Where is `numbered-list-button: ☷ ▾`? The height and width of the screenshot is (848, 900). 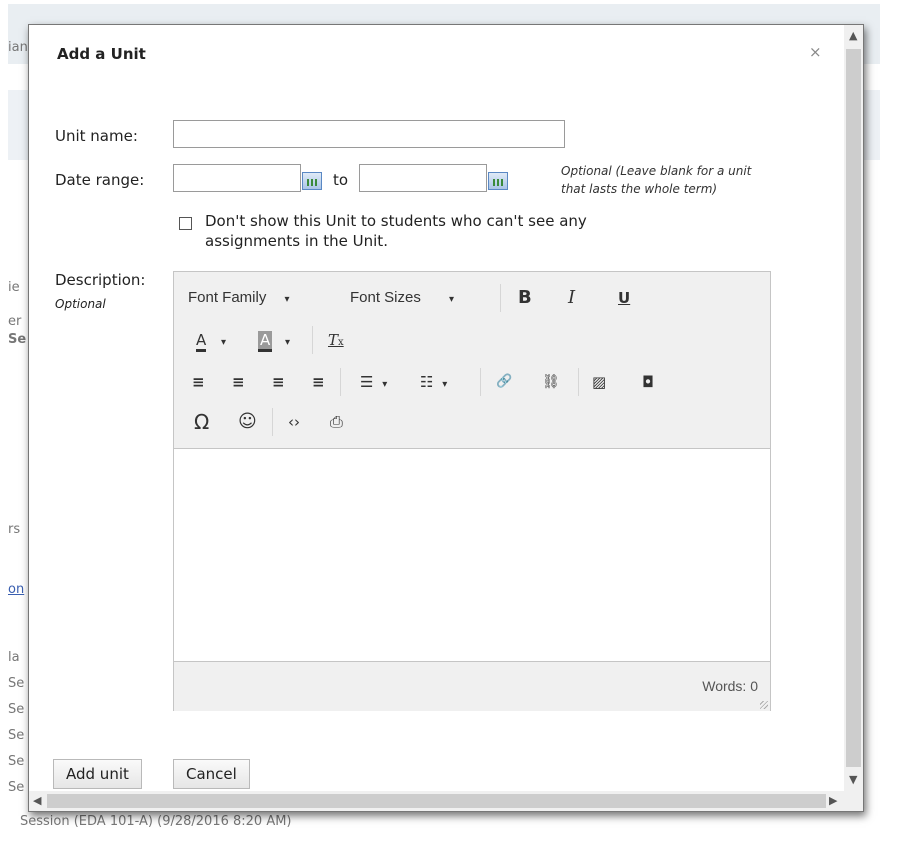 numbered-list-button: ☷ ▾ is located at coordinates (433, 383).